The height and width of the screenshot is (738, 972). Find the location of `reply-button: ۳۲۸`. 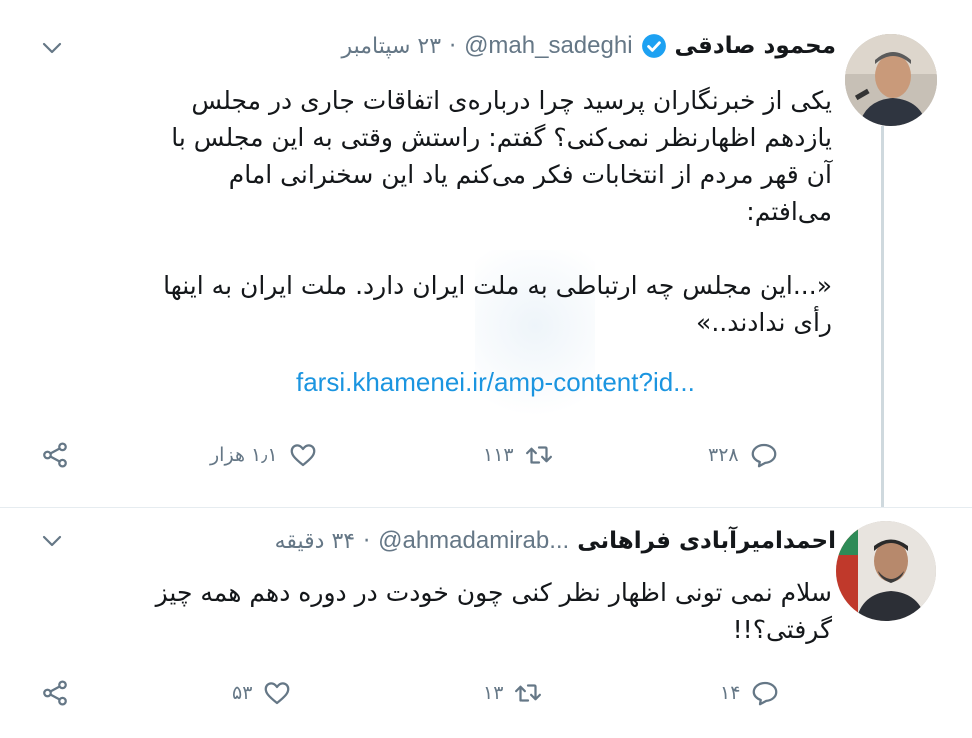

reply-button: ۳۲۸ is located at coordinates (743, 455).